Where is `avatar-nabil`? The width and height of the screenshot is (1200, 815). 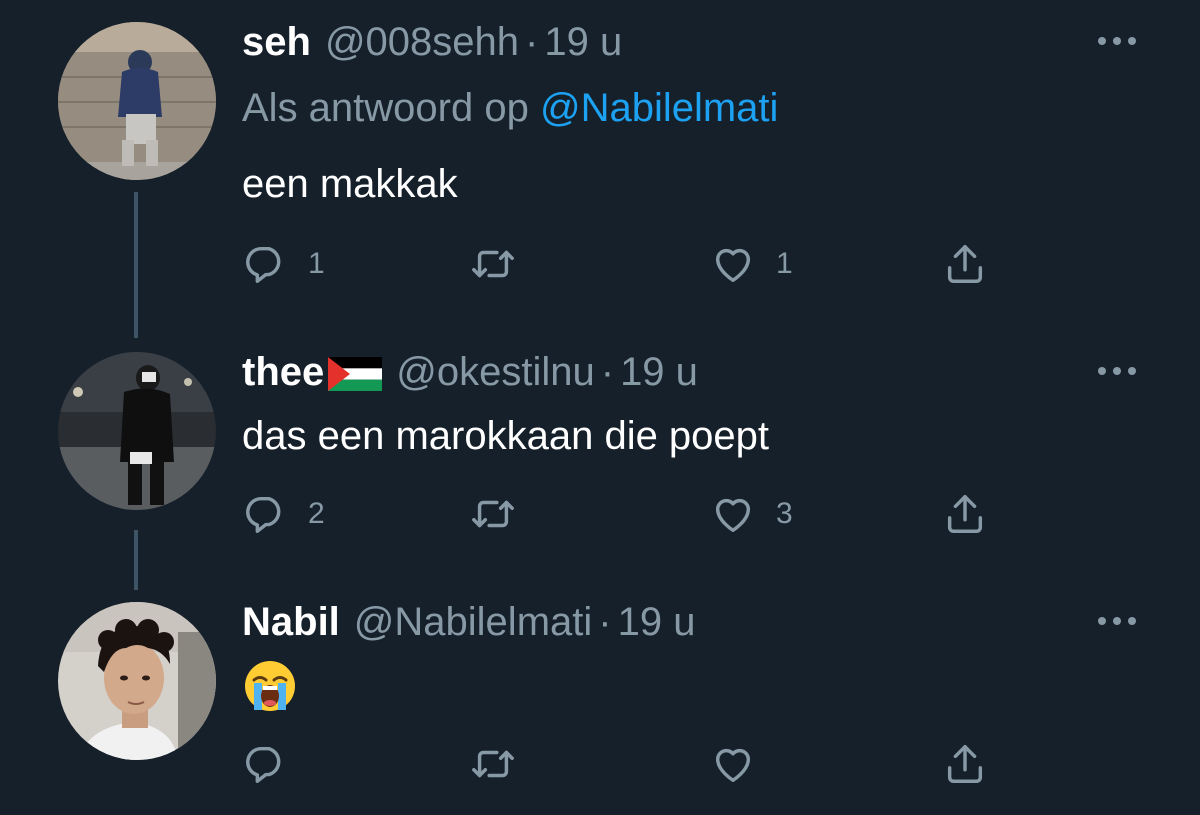 avatar-nabil is located at coordinates (137, 681).